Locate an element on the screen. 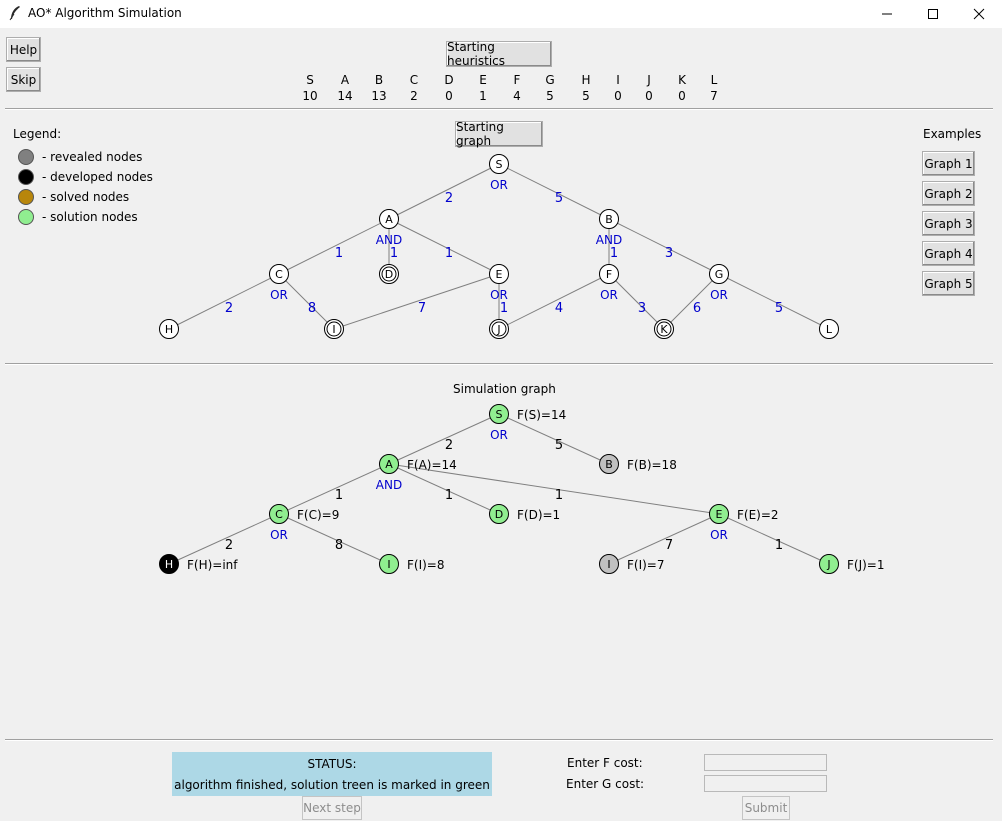  sim-node-d: D F(D)=1 is located at coordinates (524, 514).